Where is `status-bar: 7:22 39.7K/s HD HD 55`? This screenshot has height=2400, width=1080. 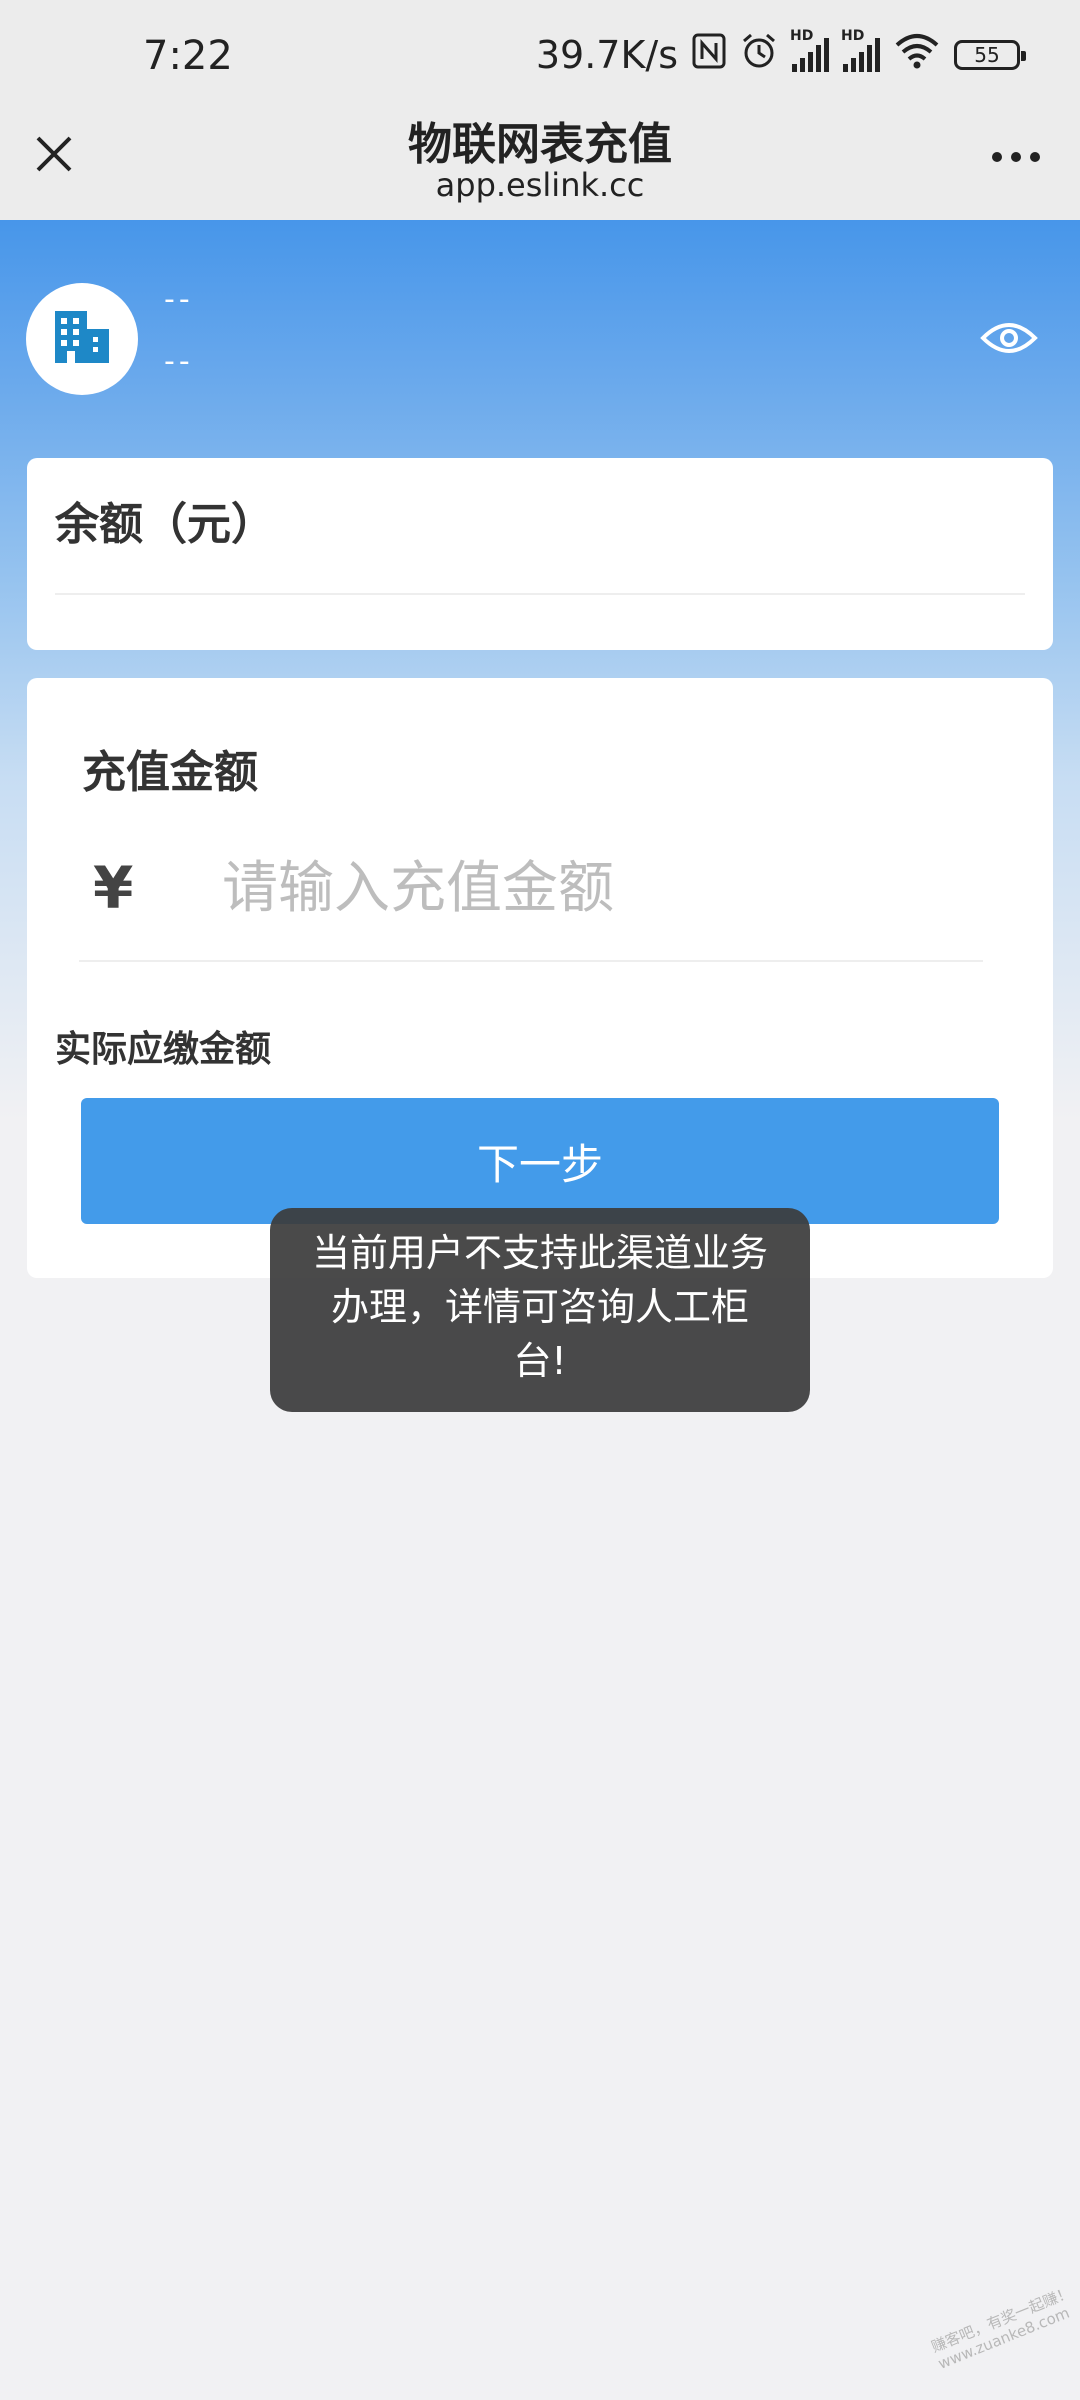
status-bar: 7:22 39.7K/s HD HD 55 is located at coordinates (540, 50).